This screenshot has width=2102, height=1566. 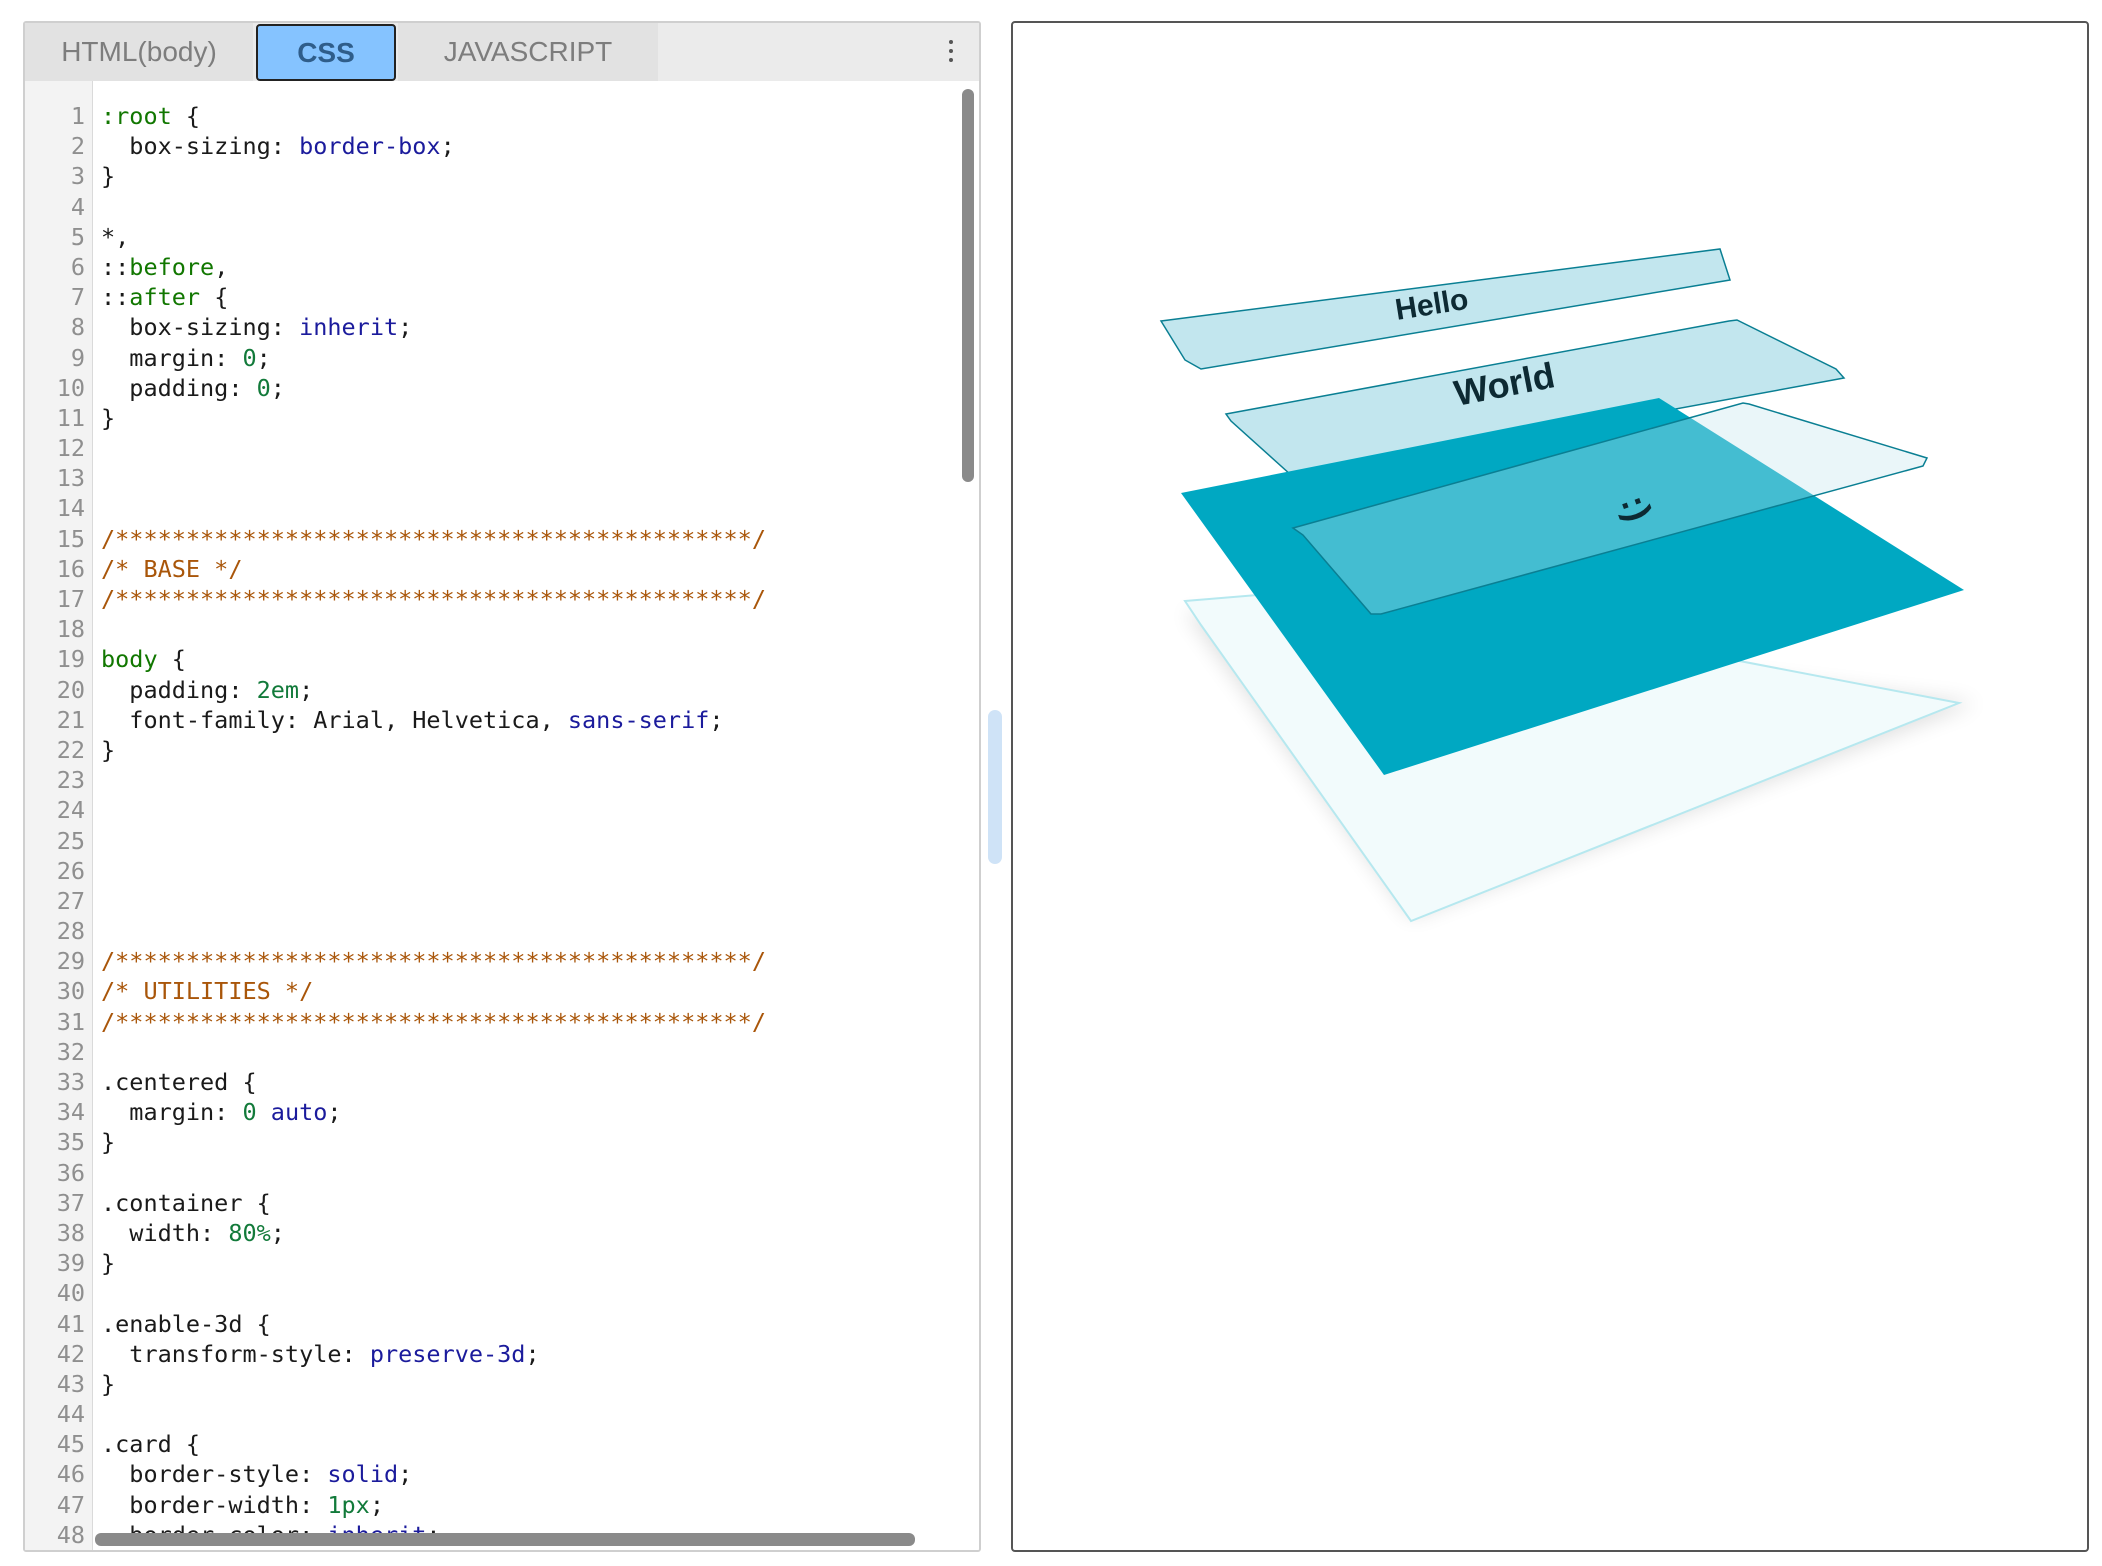 What do you see at coordinates (249, 1232) in the screenshot?
I see `code-token: 80%` at bounding box center [249, 1232].